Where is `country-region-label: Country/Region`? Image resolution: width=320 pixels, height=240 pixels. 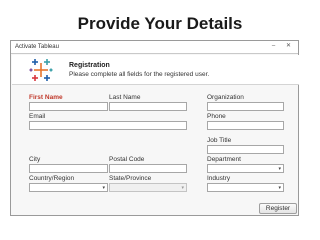 country-region-label: Country/Region is located at coordinates (52, 178).